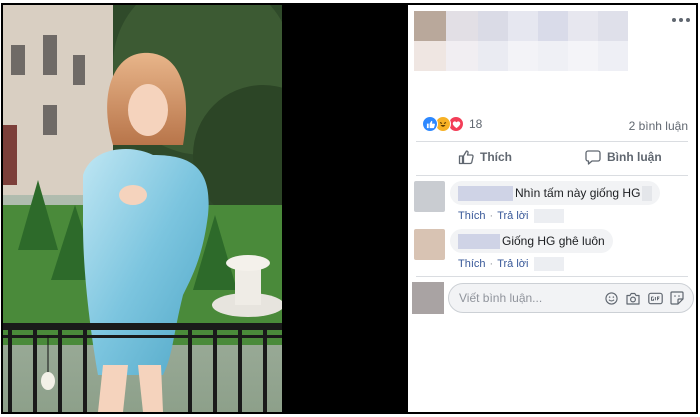 This screenshot has width=700, height=417. Describe the element at coordinates (658, 126) in the screenshot. I see `comment-count-link: 2 bình luận` at that location.